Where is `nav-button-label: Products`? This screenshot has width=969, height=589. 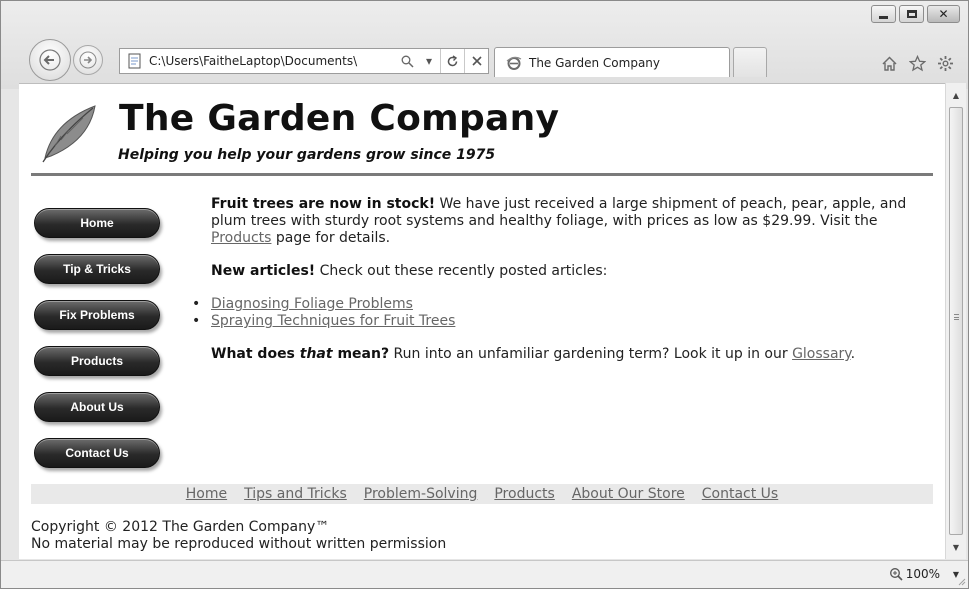
nav-button-label: Products is located at coordinates (96, 361).